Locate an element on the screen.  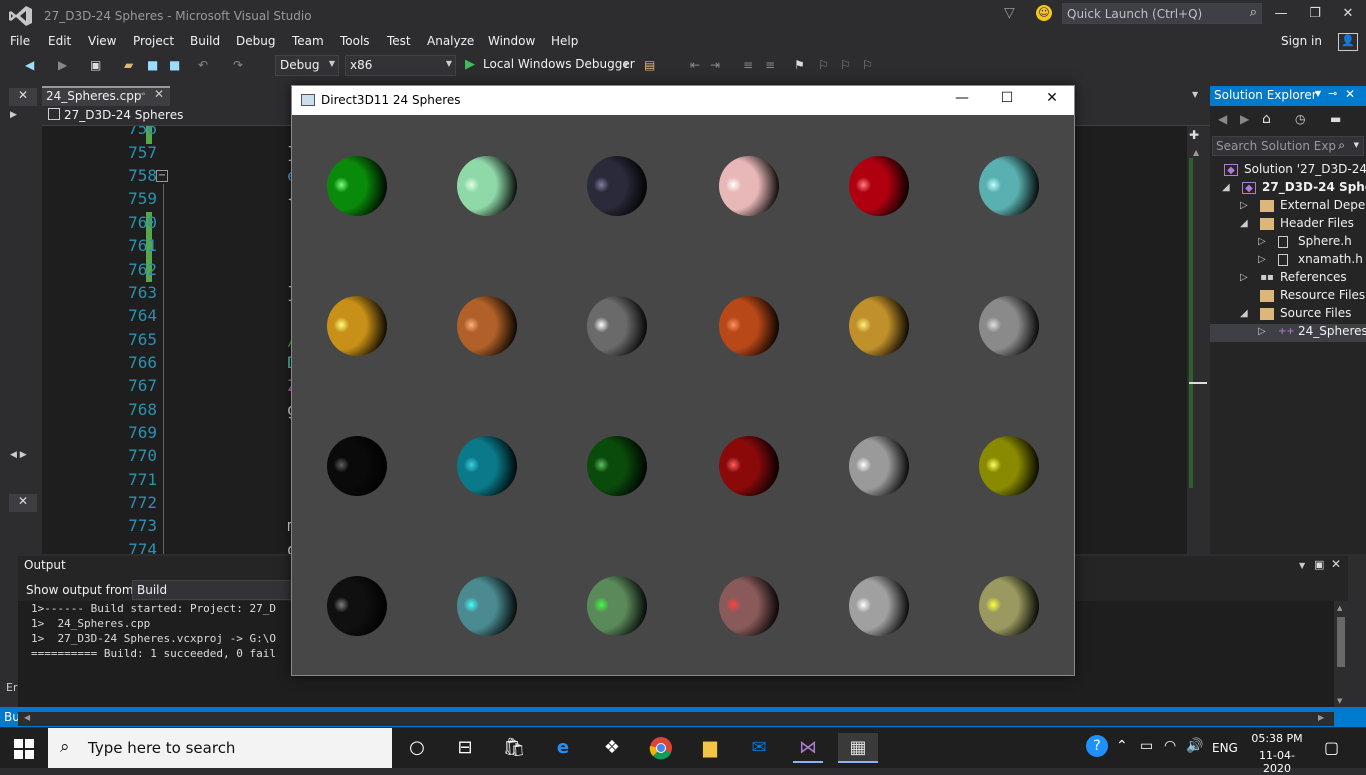
clock-time: 05:38 PM is located at coordinates (1277, 738).